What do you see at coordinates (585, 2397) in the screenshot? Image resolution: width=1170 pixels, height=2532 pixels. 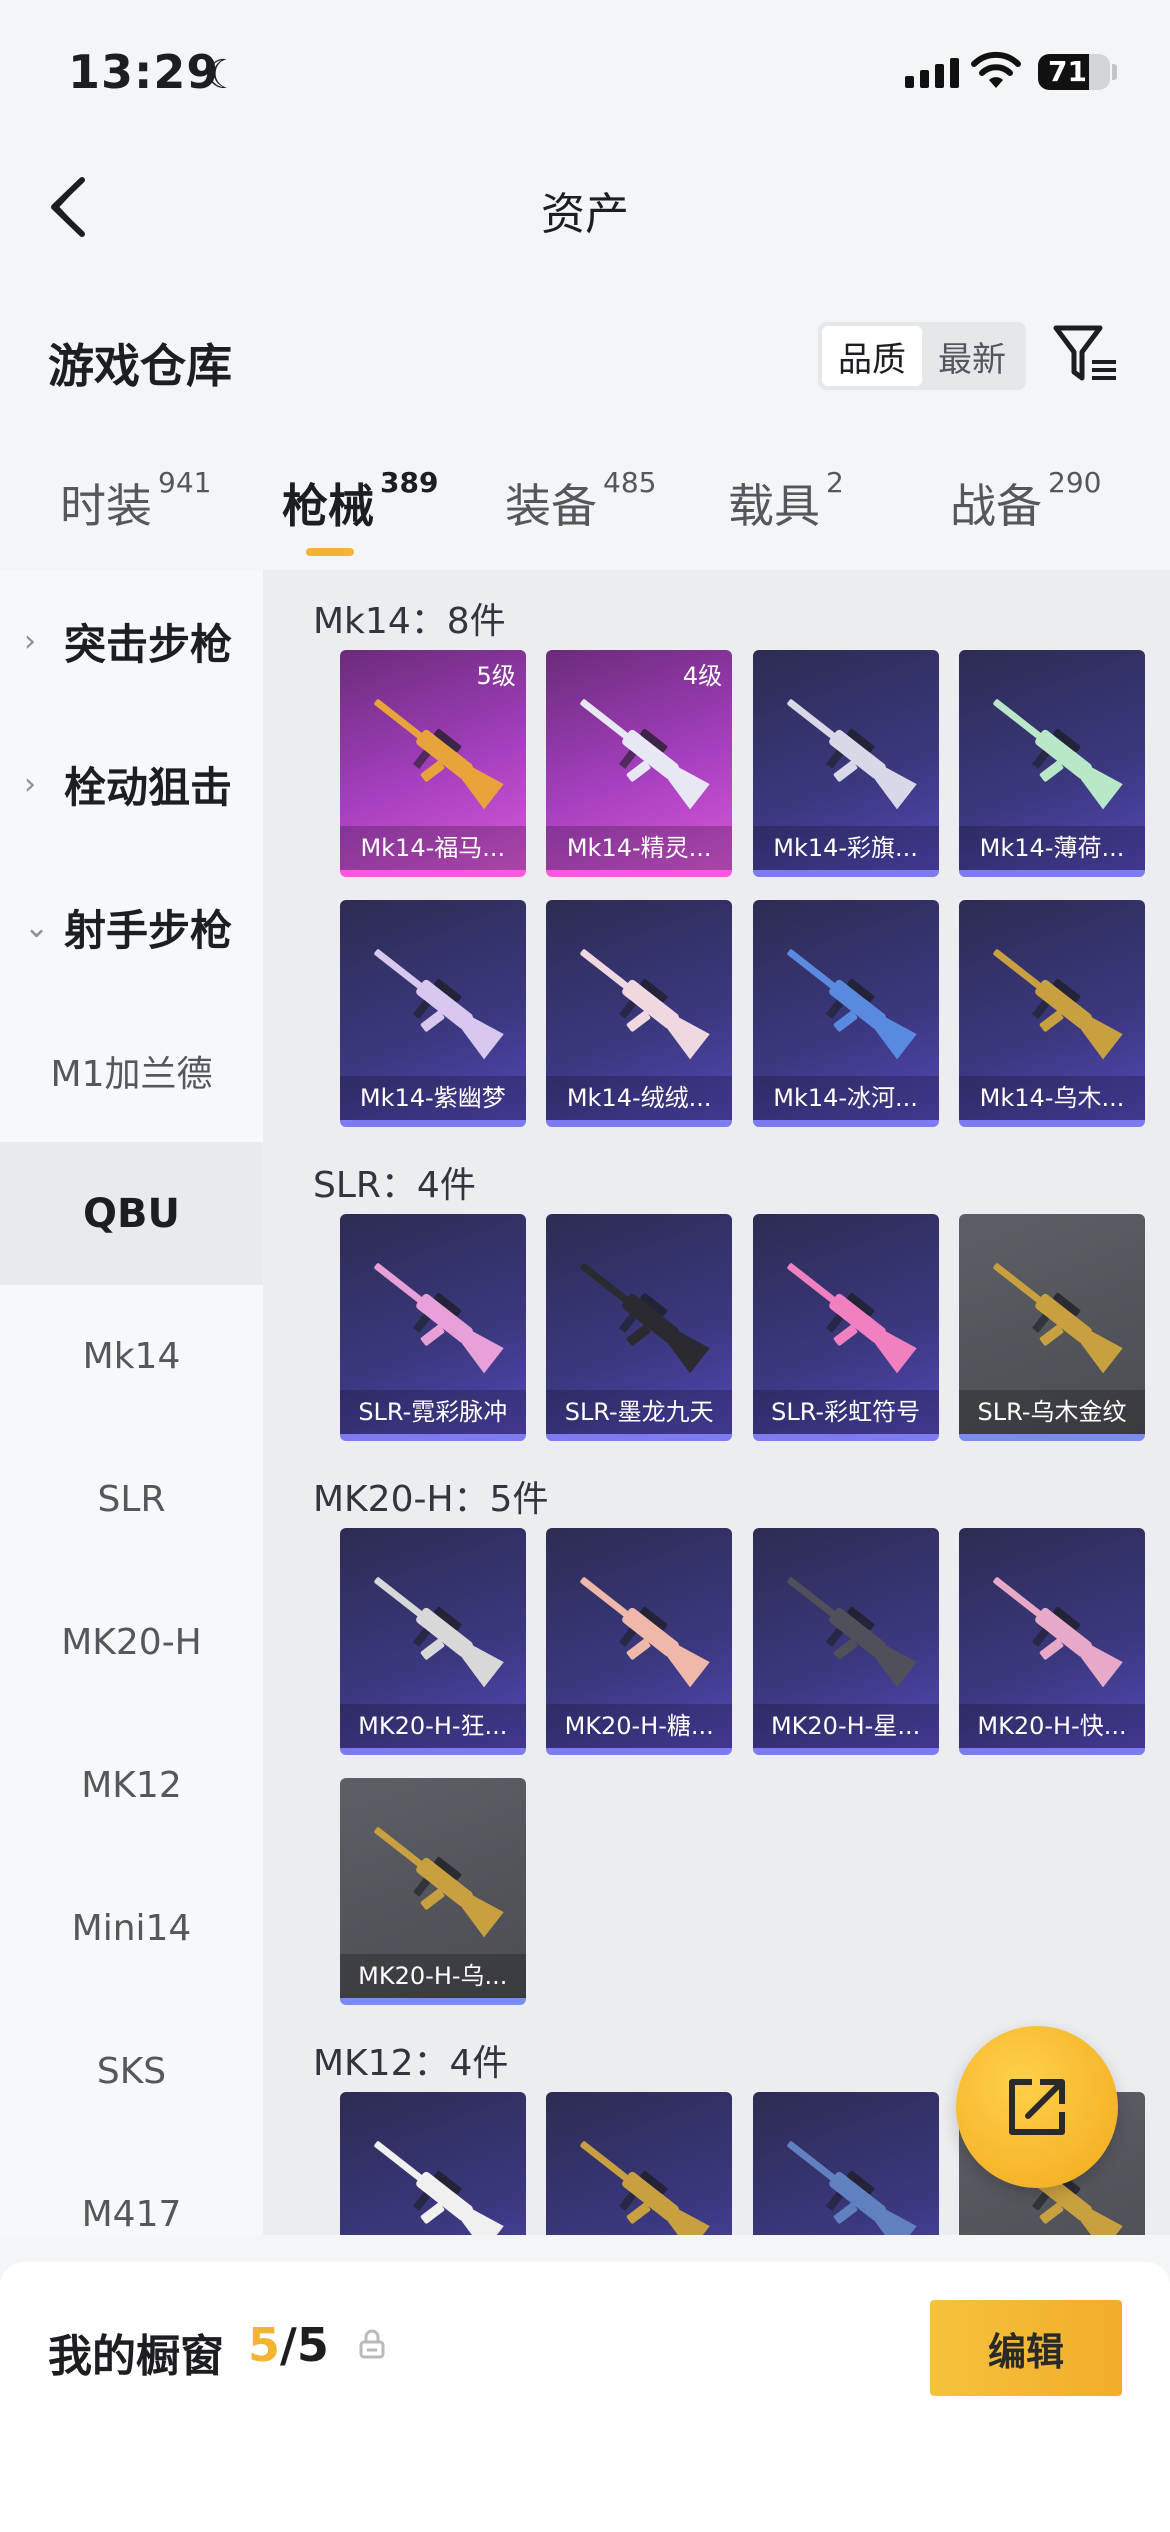 I see `showcase-bar: 我的橱窗 5/5 编辑` at bounding box center [585, 2397].